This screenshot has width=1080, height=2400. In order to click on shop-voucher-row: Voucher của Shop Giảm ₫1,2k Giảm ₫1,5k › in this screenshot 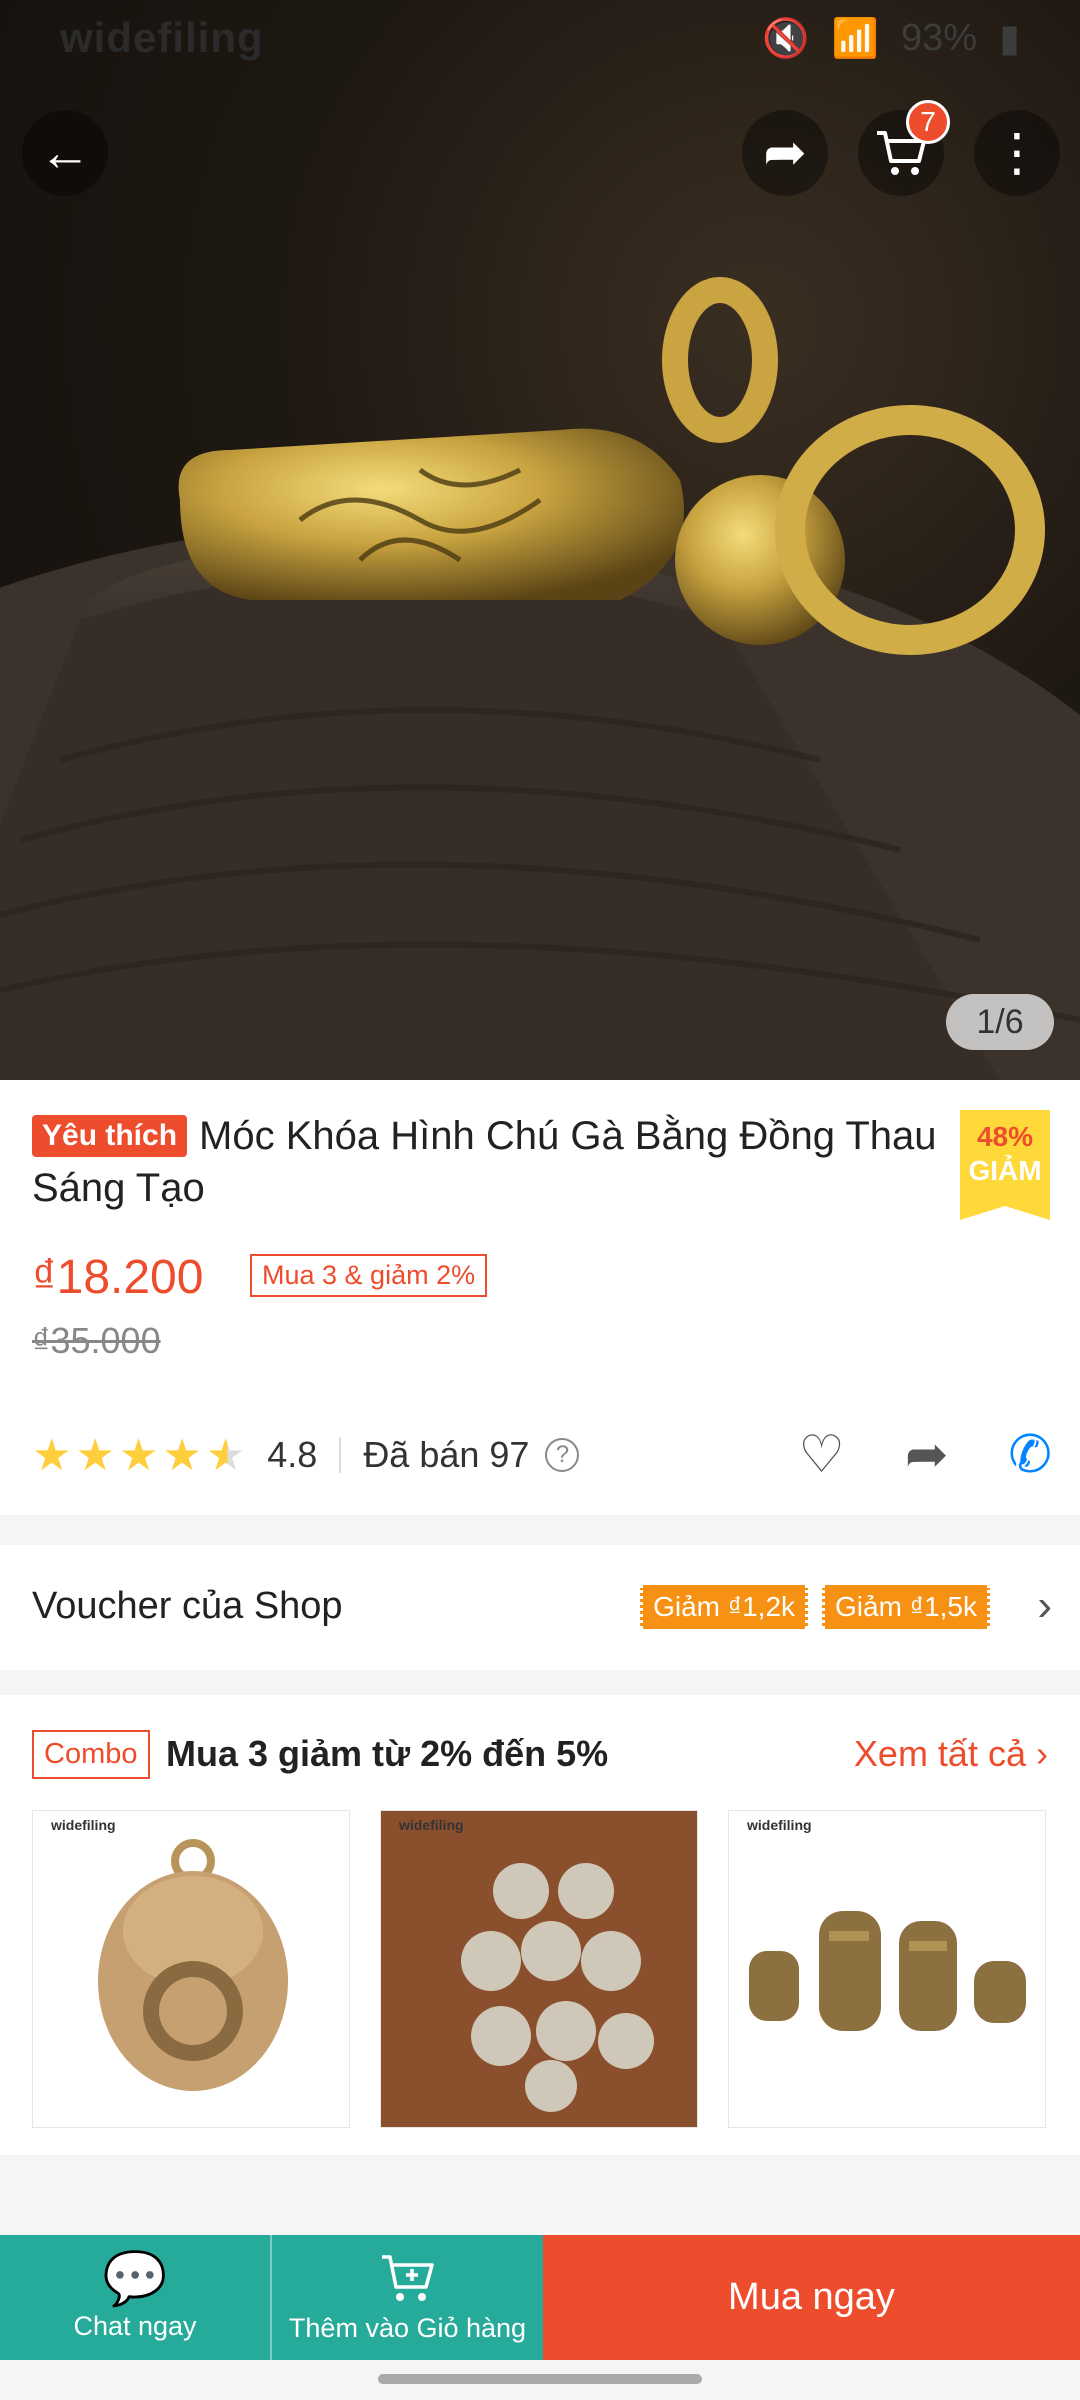, I will do `click(540, 1607)`.